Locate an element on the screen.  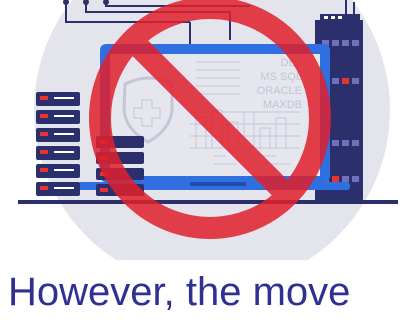
db-label-mssql: MS SQL is located at coordinates (281, 77).